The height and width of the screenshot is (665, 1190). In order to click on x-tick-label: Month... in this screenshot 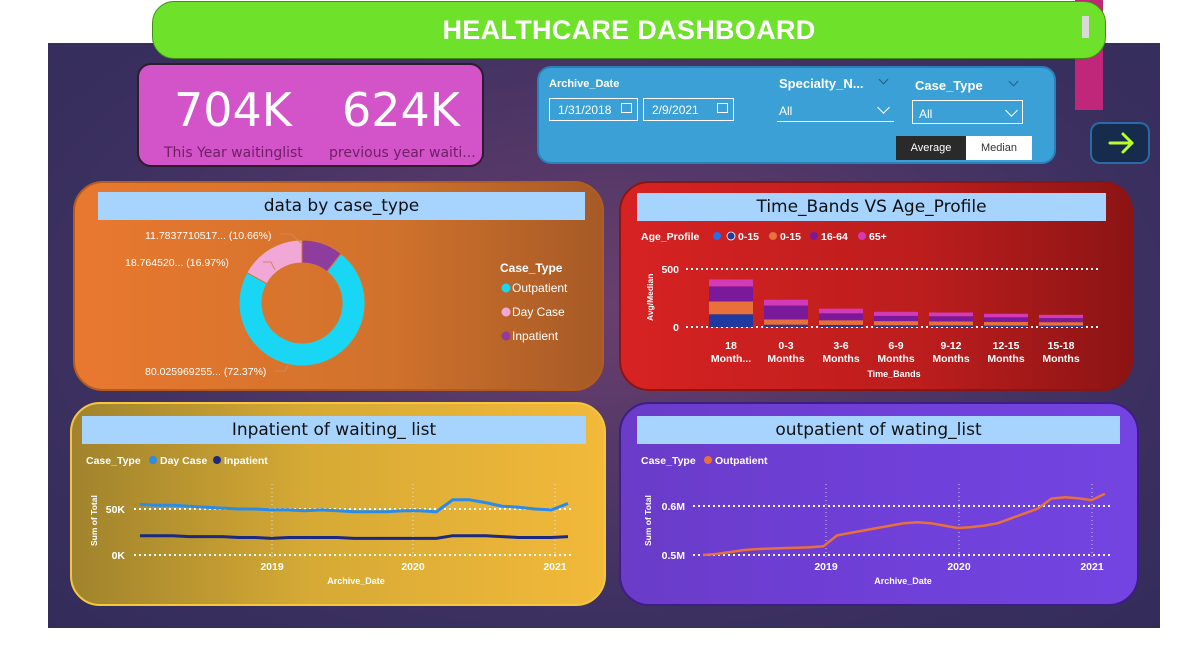, I will do `click(731, 359)`.